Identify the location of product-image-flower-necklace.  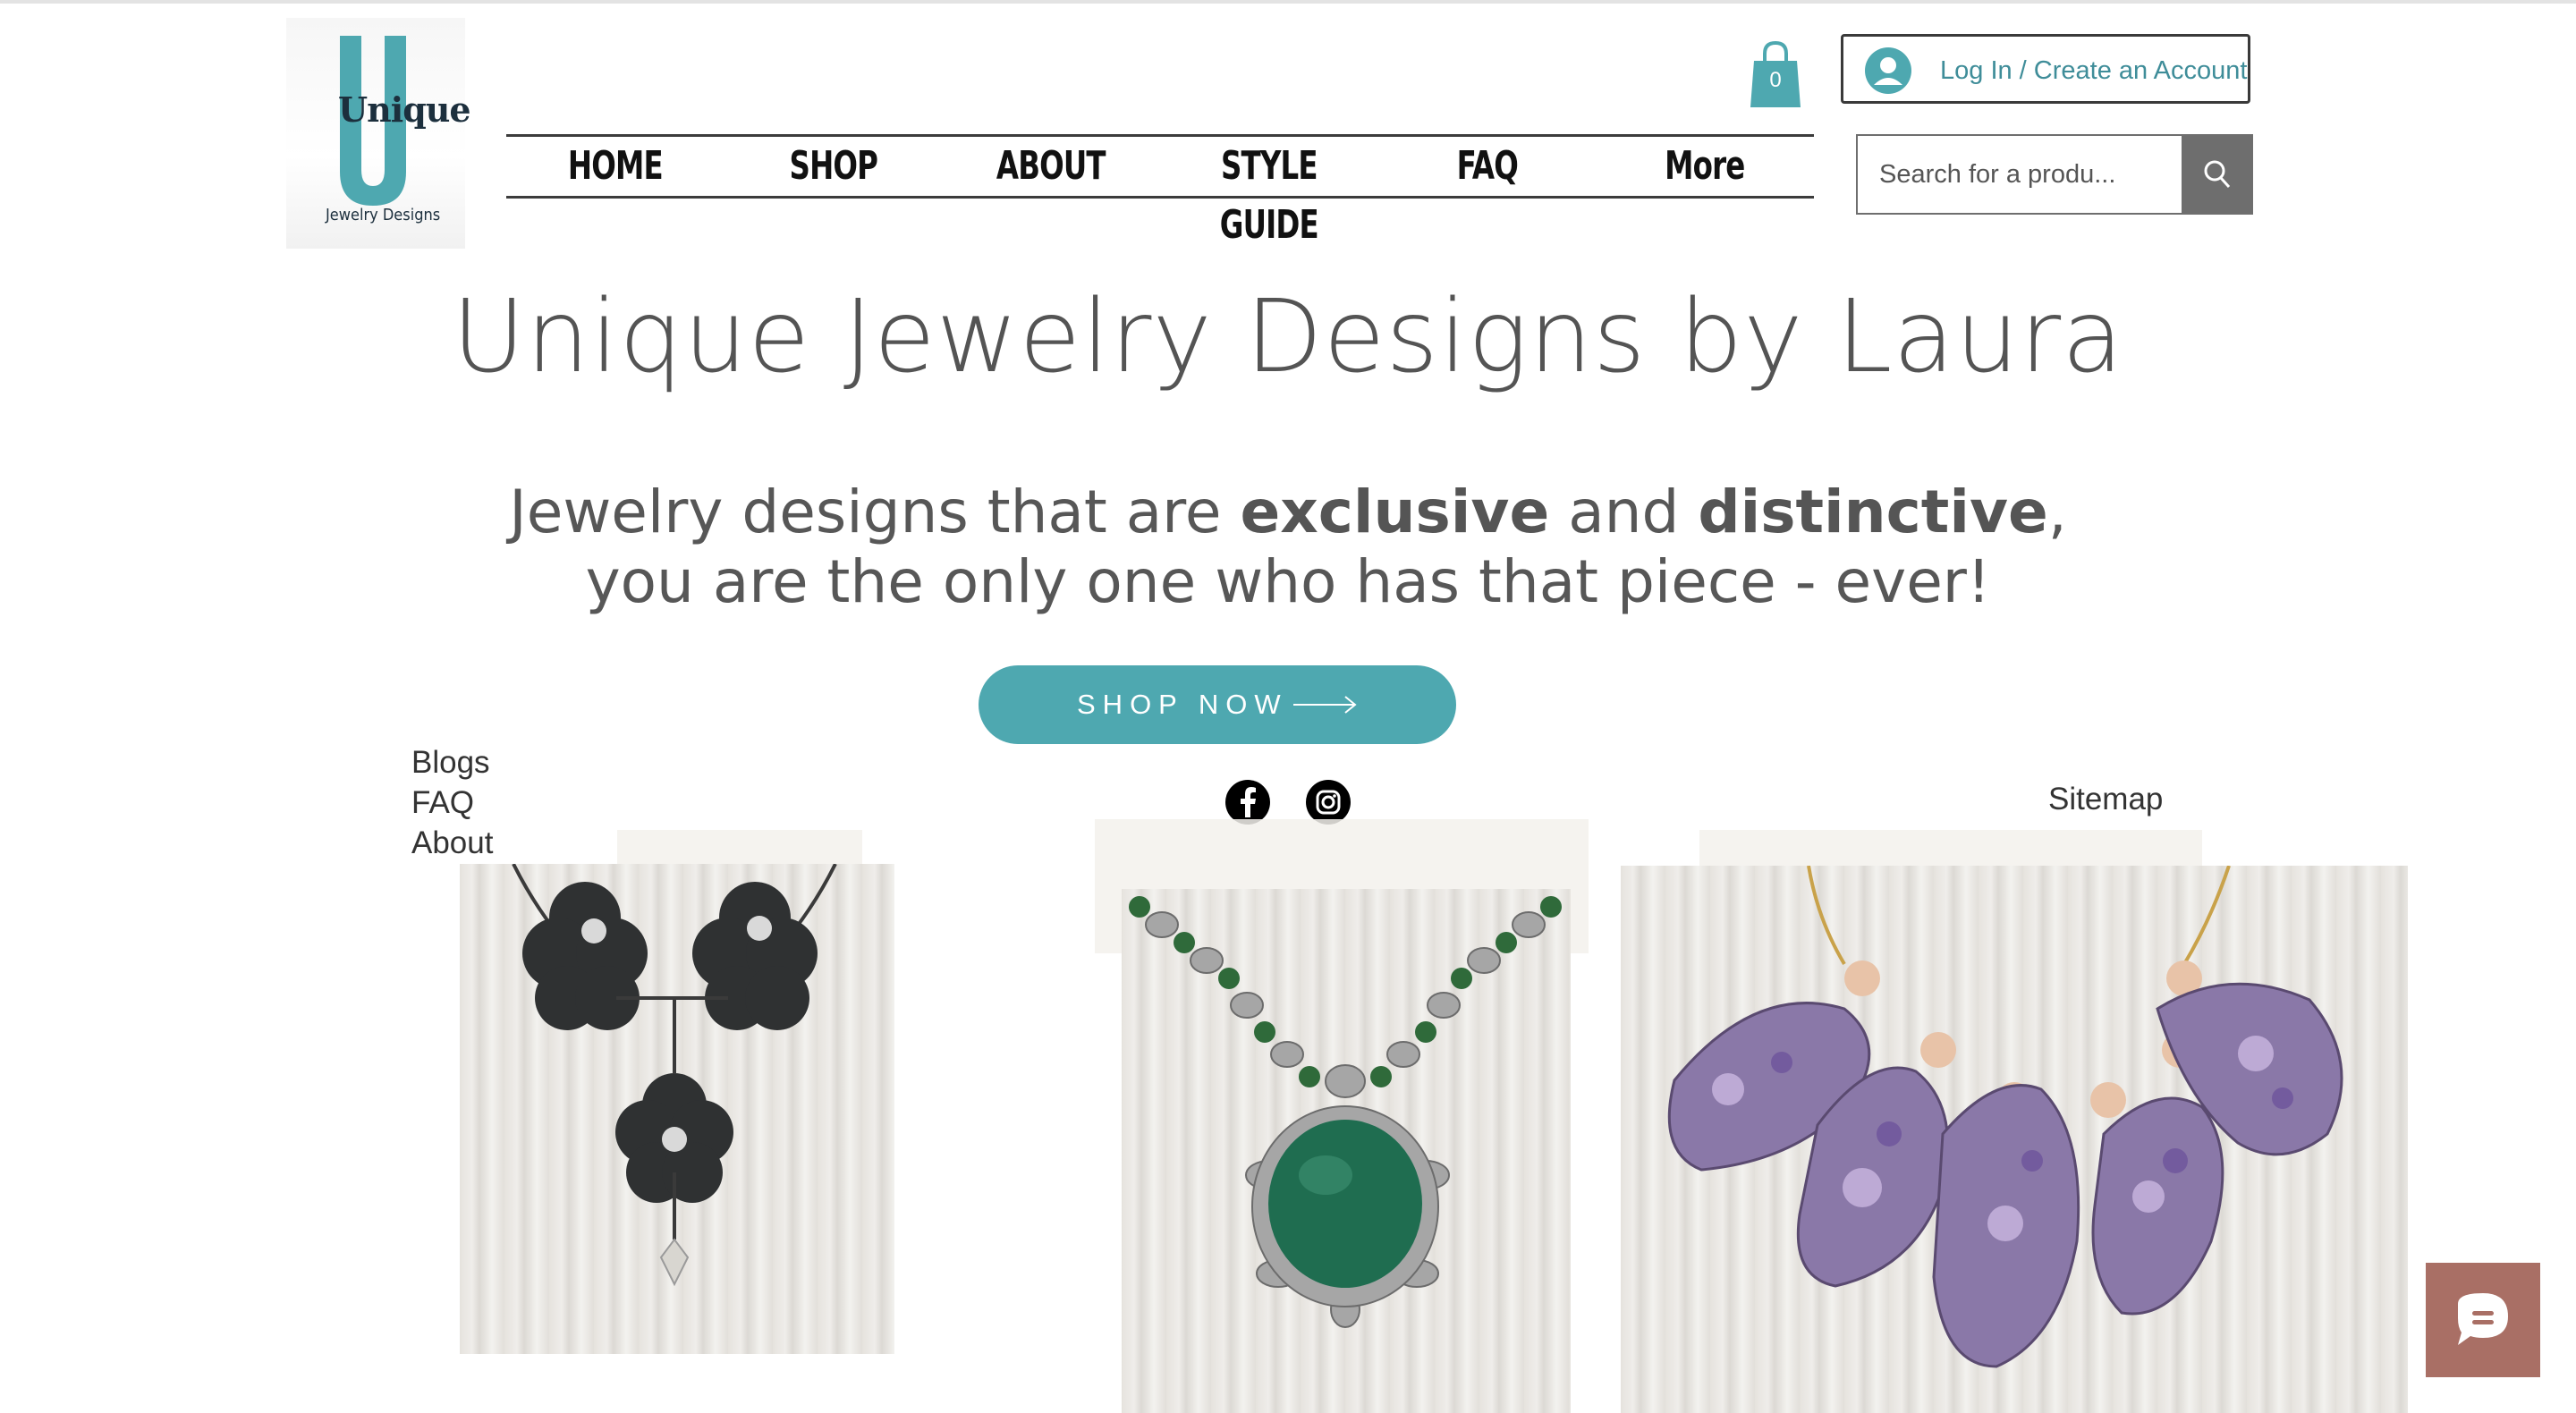
(677, 1109).